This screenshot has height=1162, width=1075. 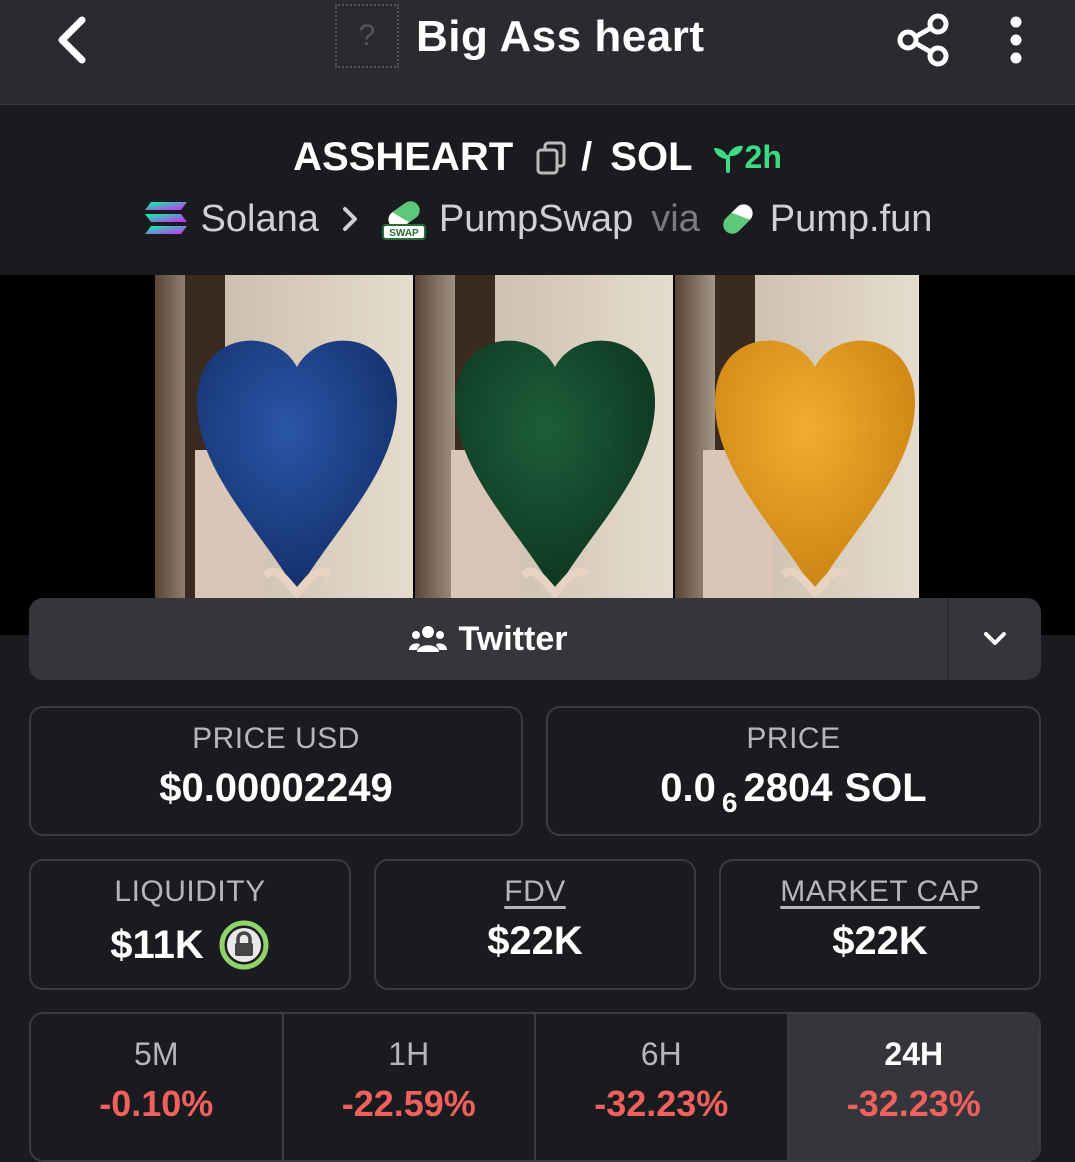 What do you see at coordinates (535, 892) in the screenshot?
I see `fdv-label: FDV` at bounding box center [535, 892].